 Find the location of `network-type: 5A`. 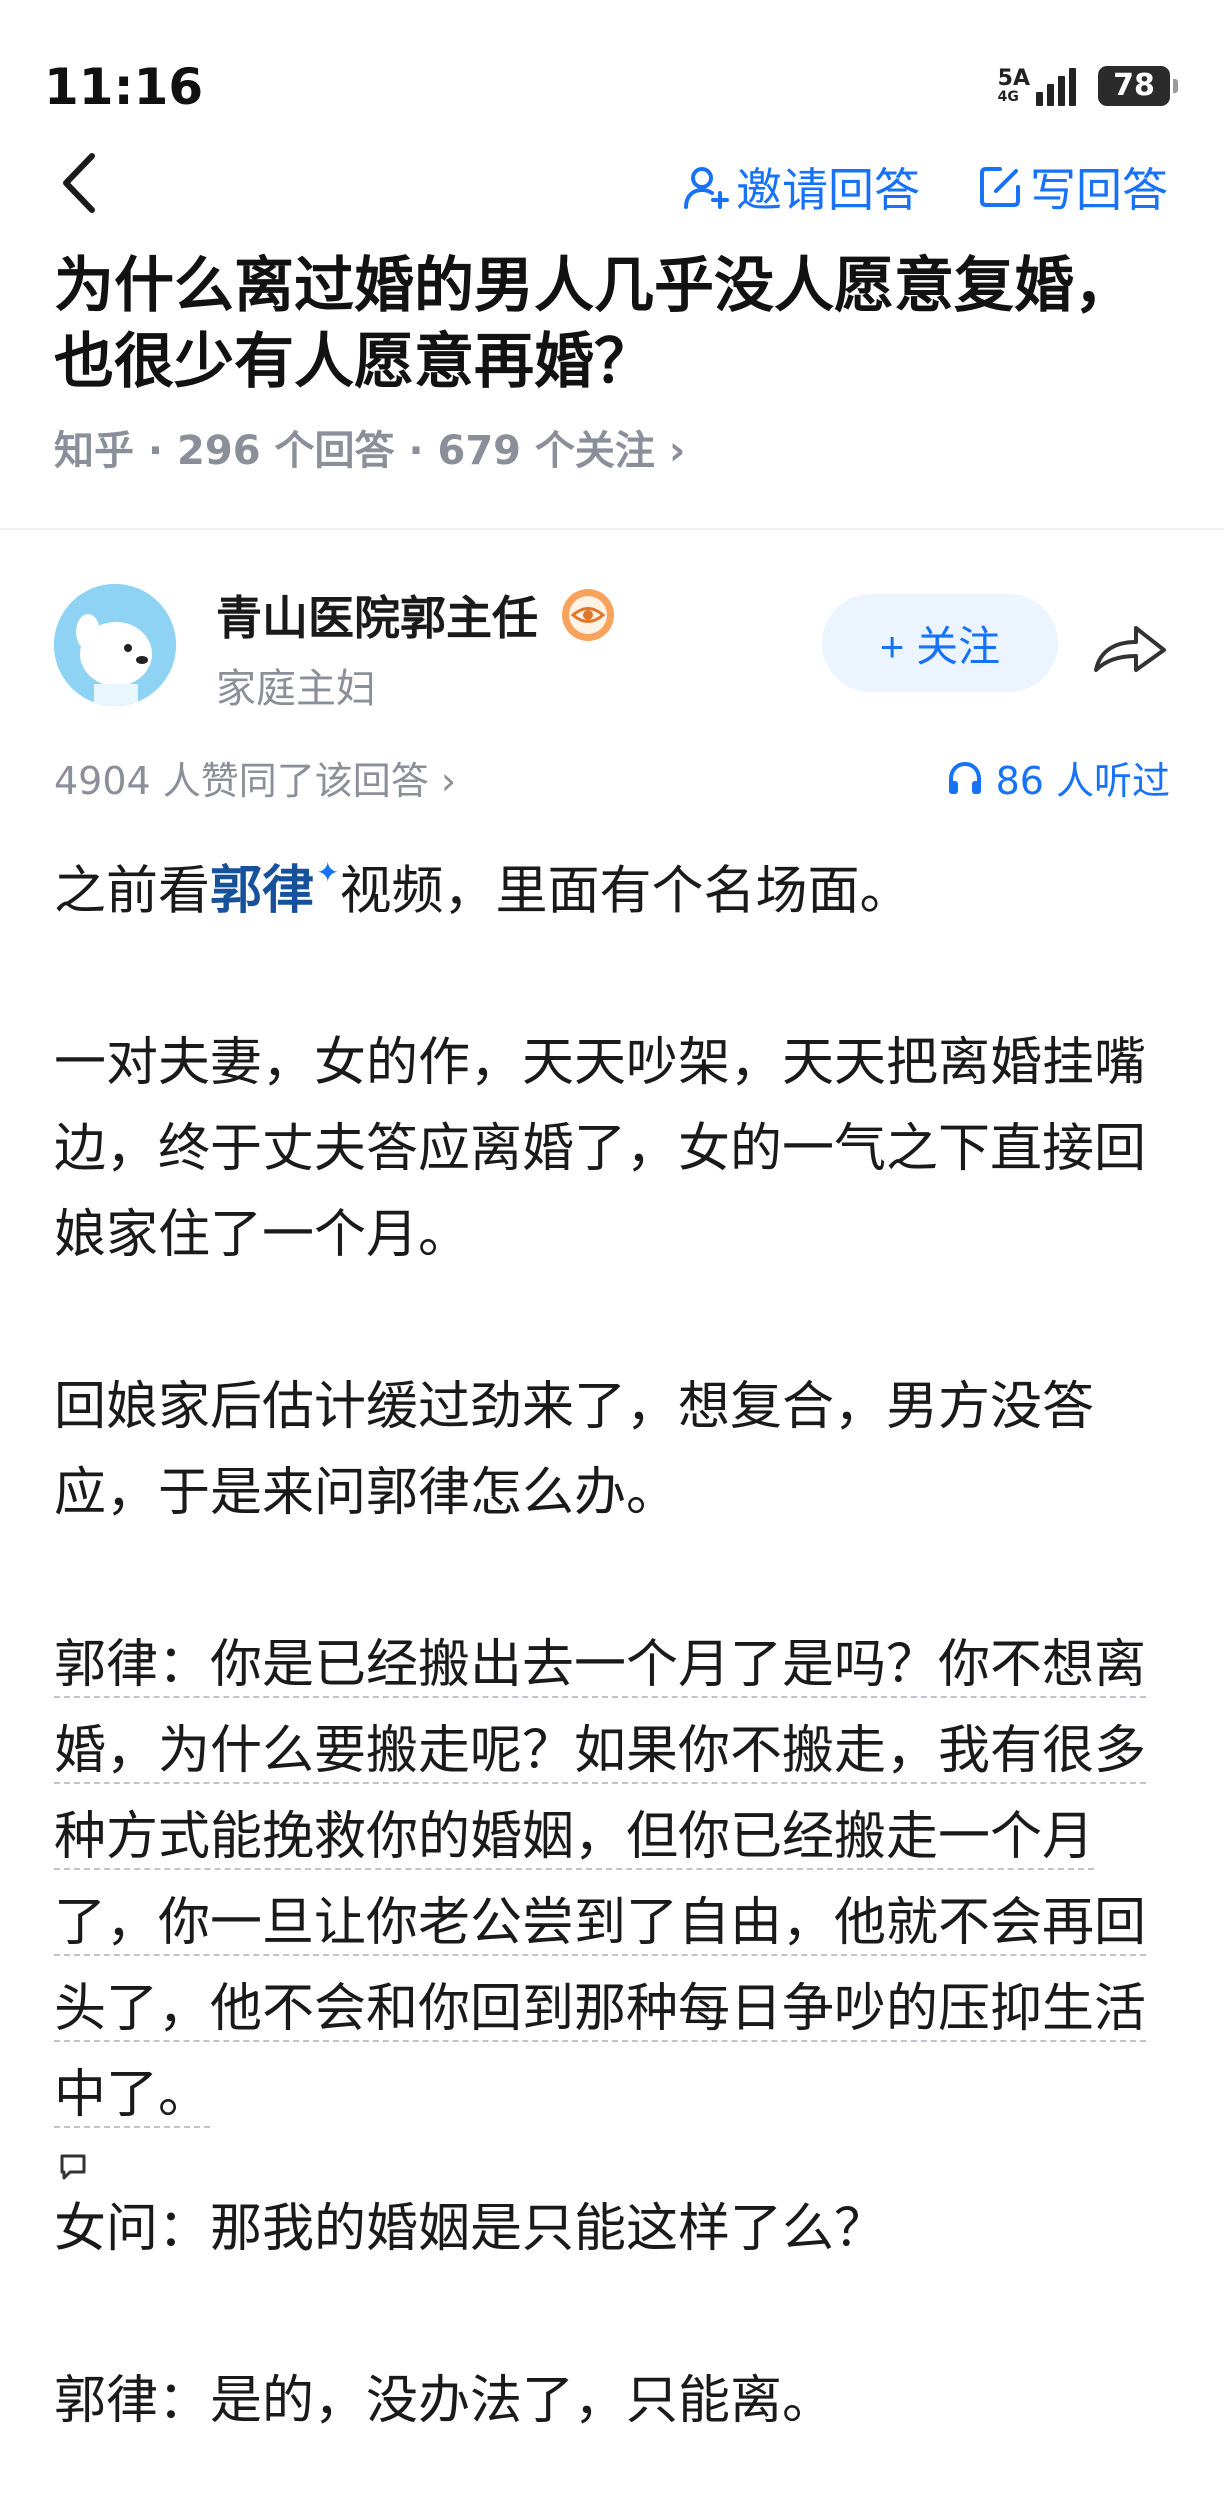

network-type: 5A is located at coordinates (1013, 78).